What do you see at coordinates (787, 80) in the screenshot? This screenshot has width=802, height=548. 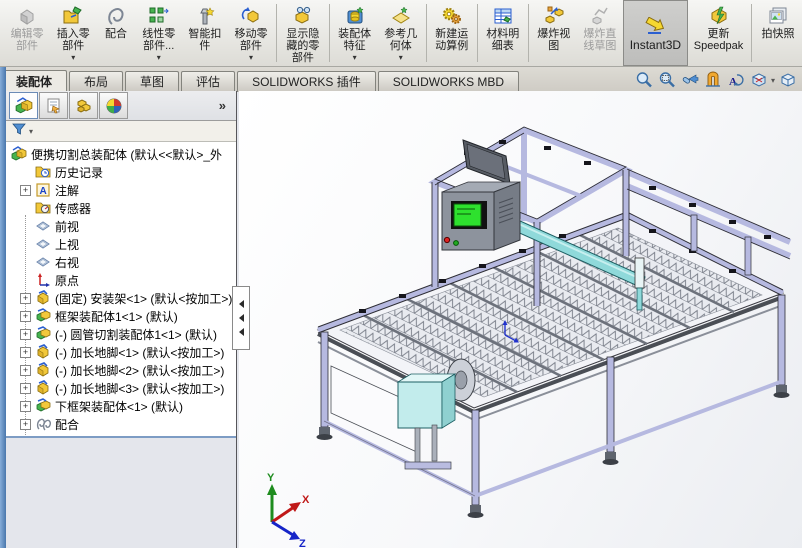 I see `display-style-icon` at bounding box center [787, 80].